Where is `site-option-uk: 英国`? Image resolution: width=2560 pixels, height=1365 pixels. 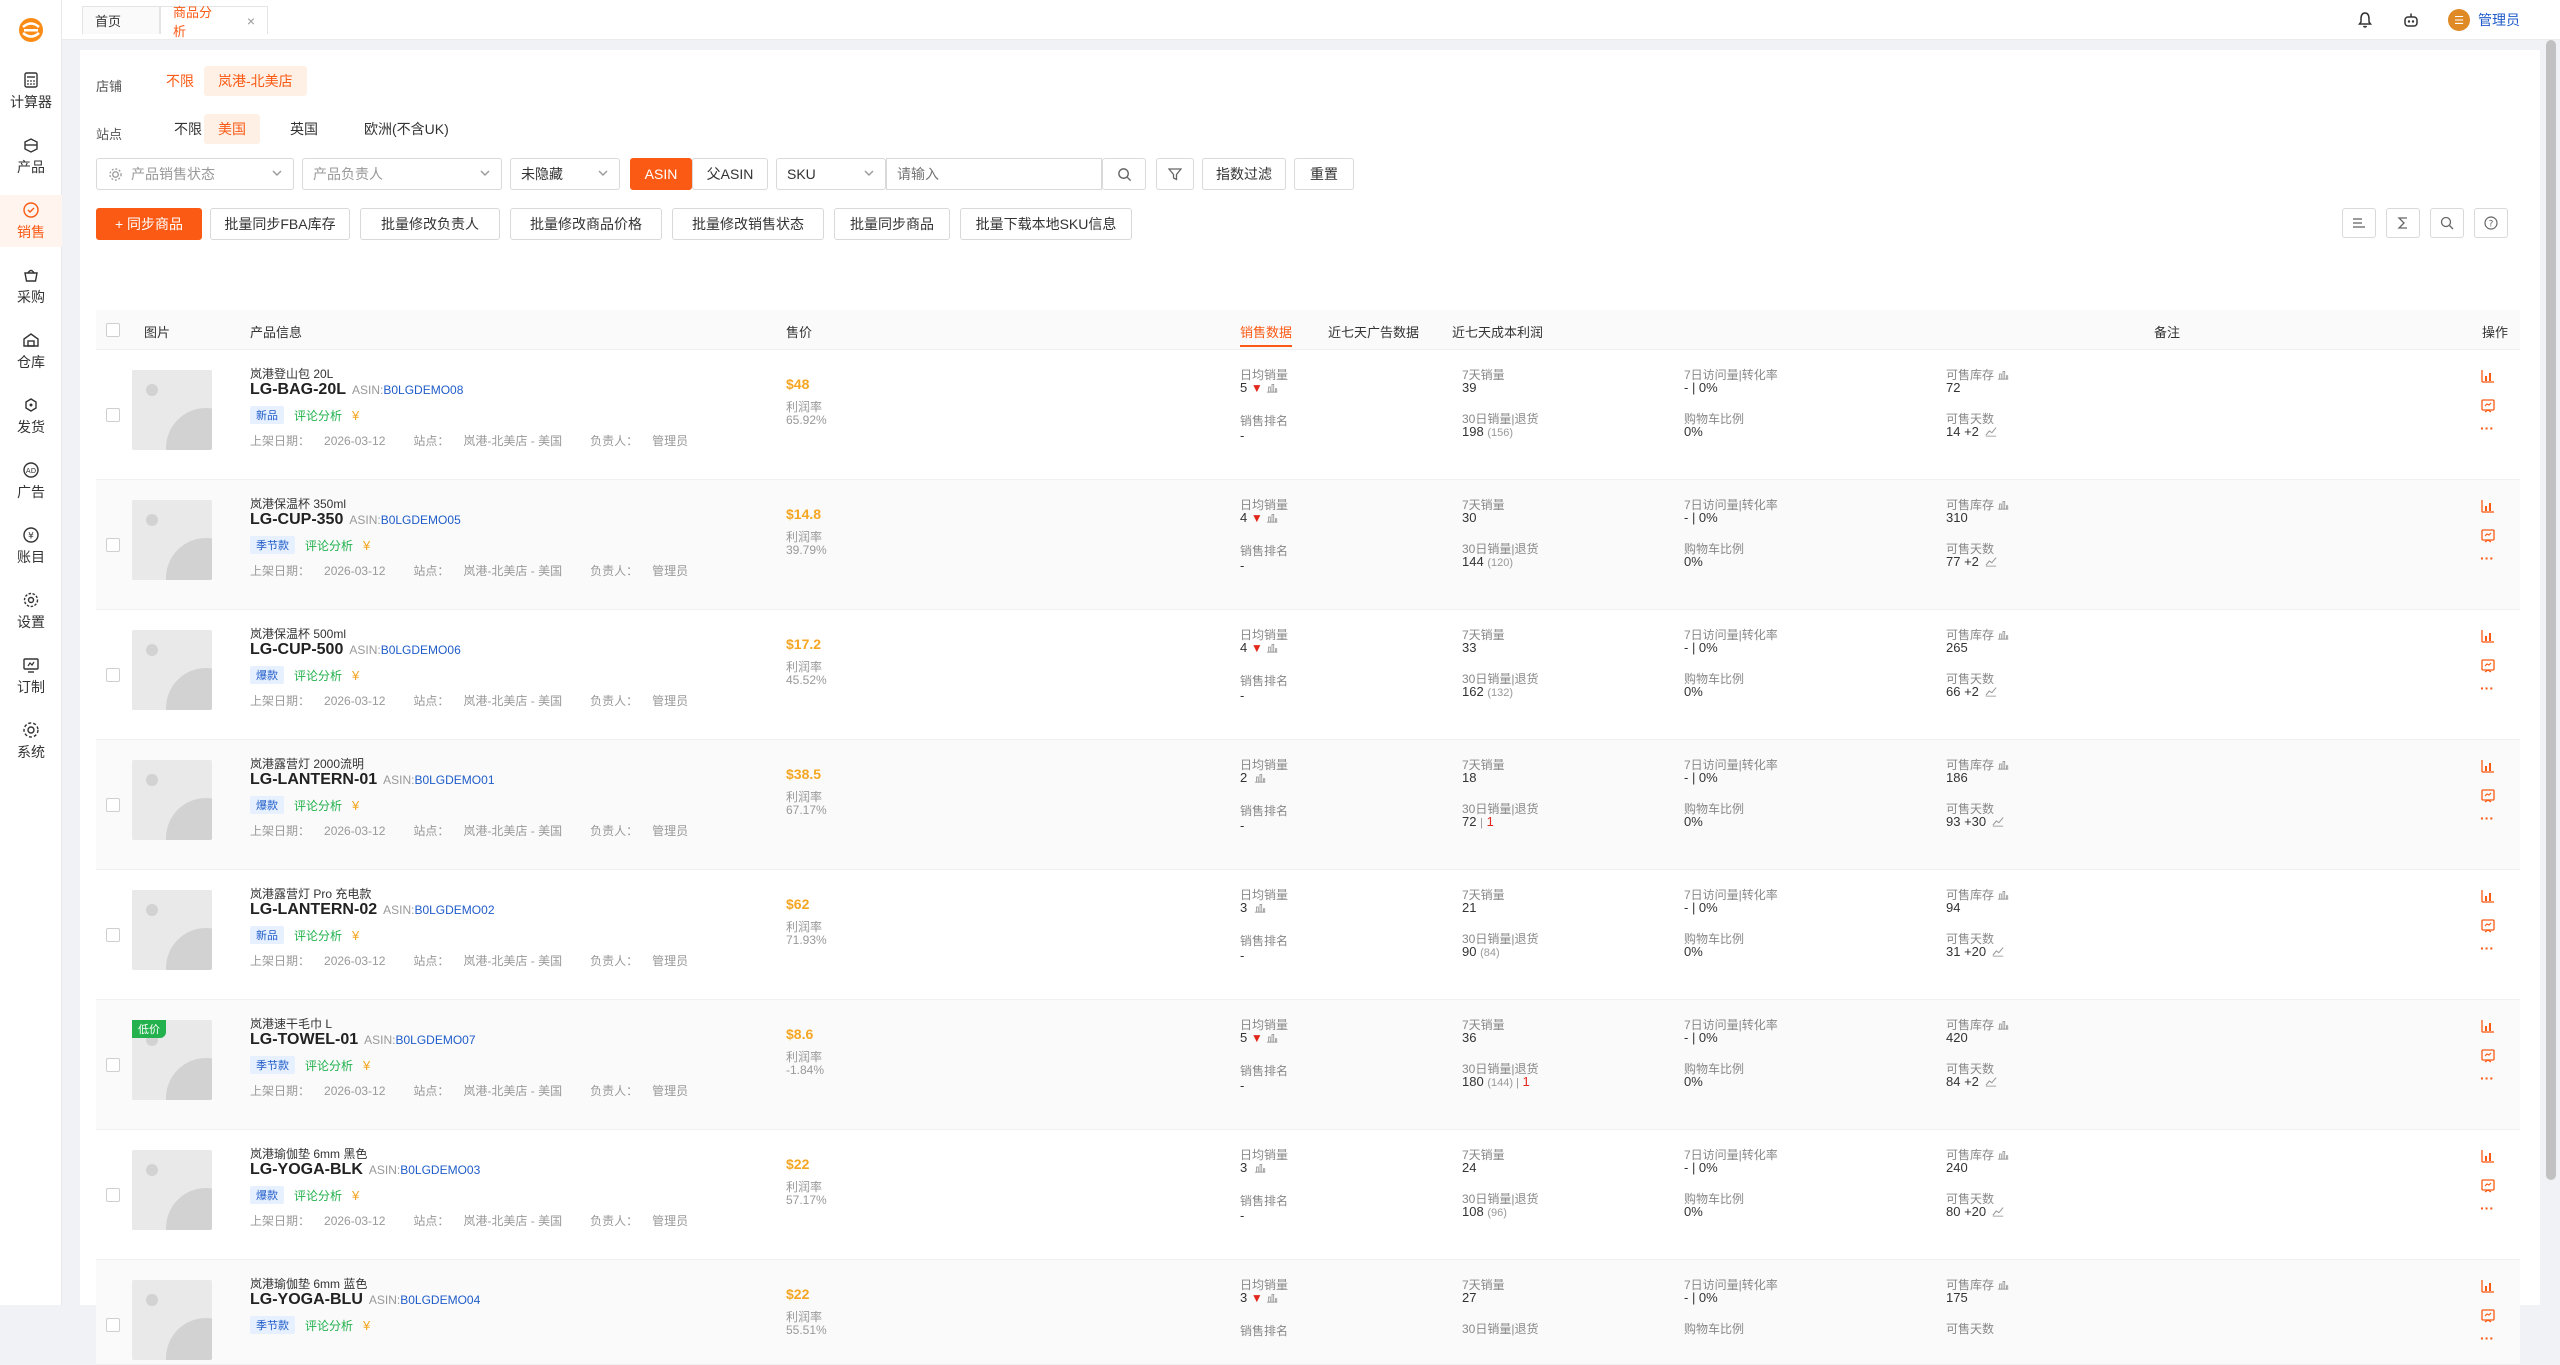 site-option-uk: 英国 is located at coordinates (304, 129).